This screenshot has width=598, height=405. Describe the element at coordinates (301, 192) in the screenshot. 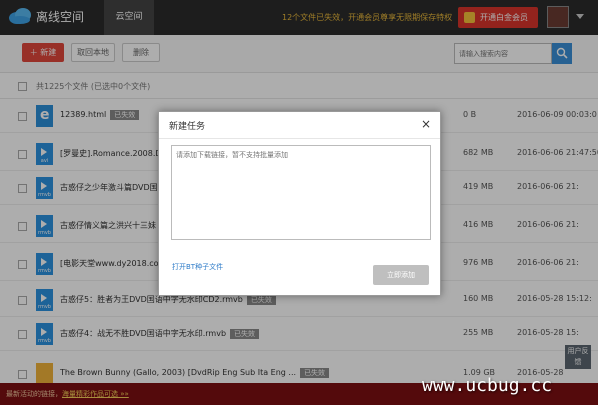

I see `download-link-input` at that location.